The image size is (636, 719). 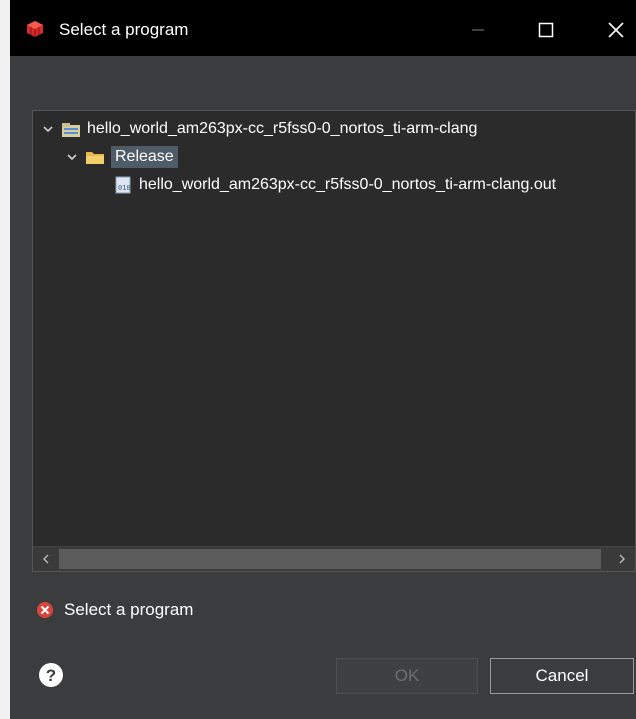 I want to click on chevron-right-icon, so click(x=622, y=559).